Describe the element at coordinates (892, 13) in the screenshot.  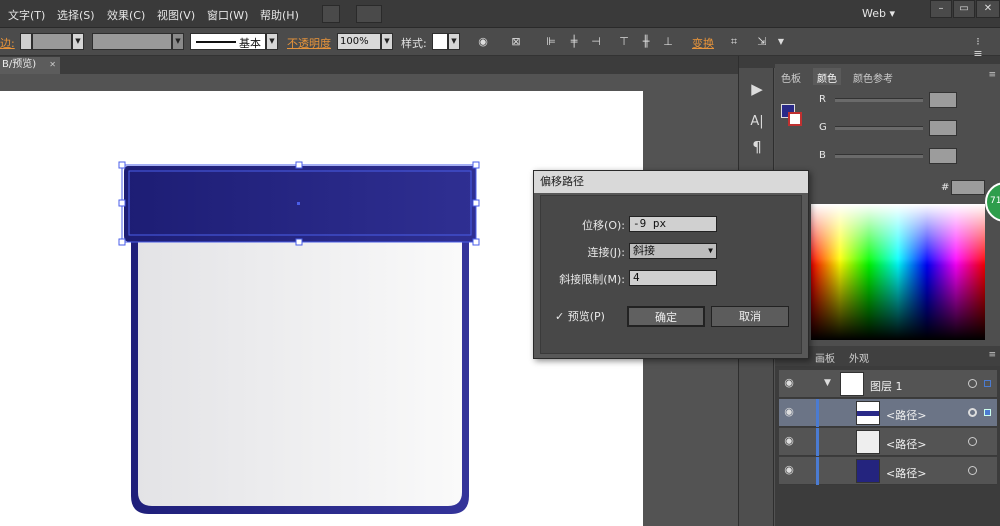
I see `chevron-down-icon: ▾` at that location.